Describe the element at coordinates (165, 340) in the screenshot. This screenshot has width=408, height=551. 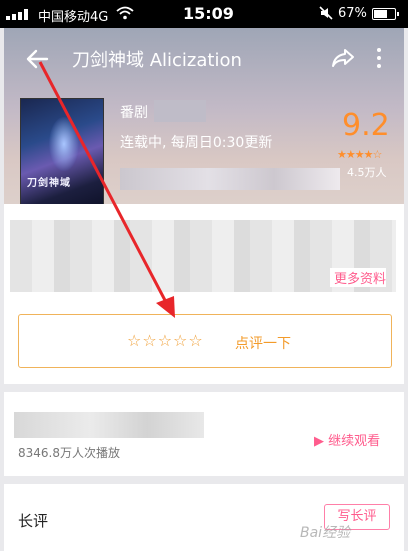
I see `empty-stars-icon: ☆☆☆☆☆` at that location.